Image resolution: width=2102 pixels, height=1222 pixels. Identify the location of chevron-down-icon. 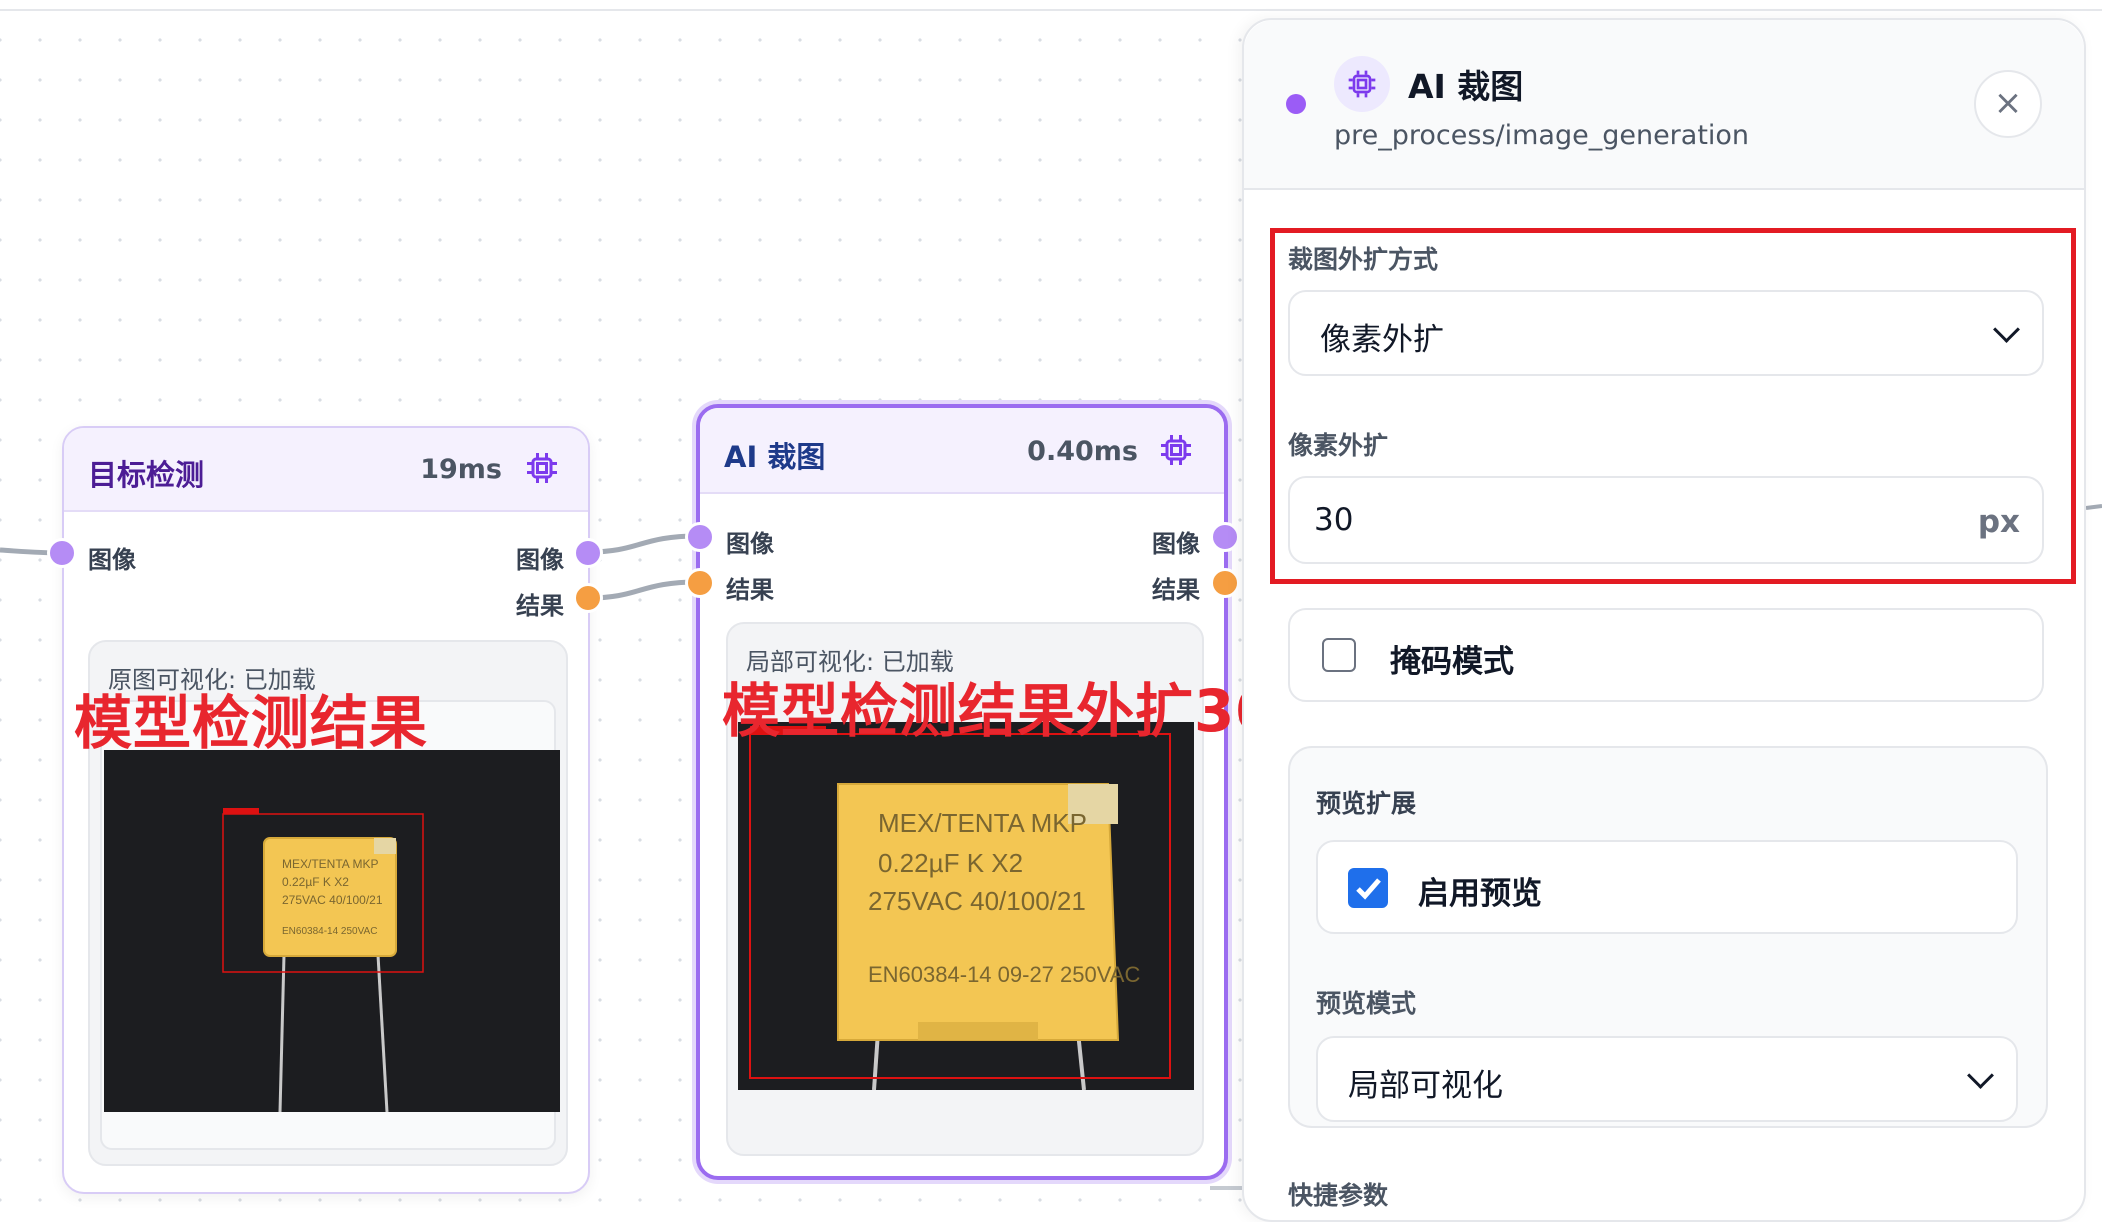
(1980, 1075).